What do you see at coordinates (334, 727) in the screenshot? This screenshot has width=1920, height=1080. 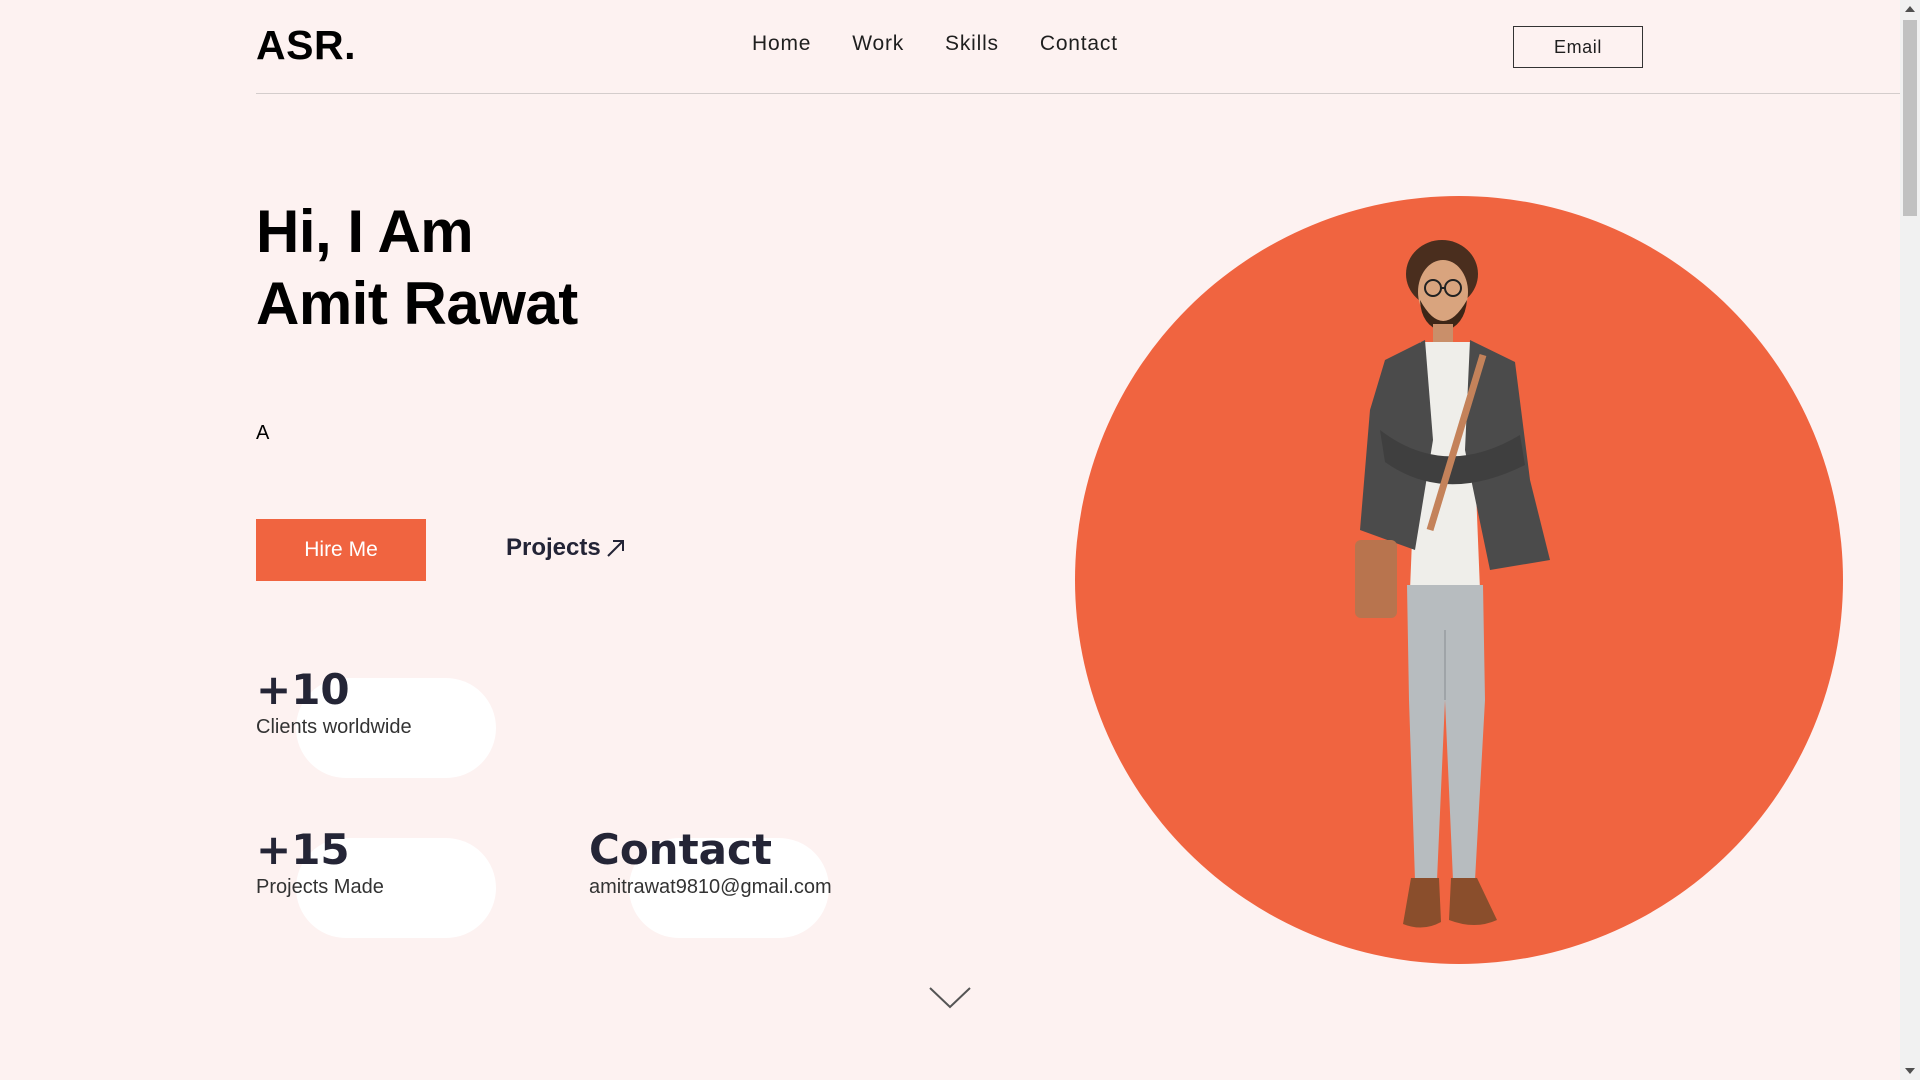 I see `stat-label: Clients worldwide` at bounding box center [334, 727].